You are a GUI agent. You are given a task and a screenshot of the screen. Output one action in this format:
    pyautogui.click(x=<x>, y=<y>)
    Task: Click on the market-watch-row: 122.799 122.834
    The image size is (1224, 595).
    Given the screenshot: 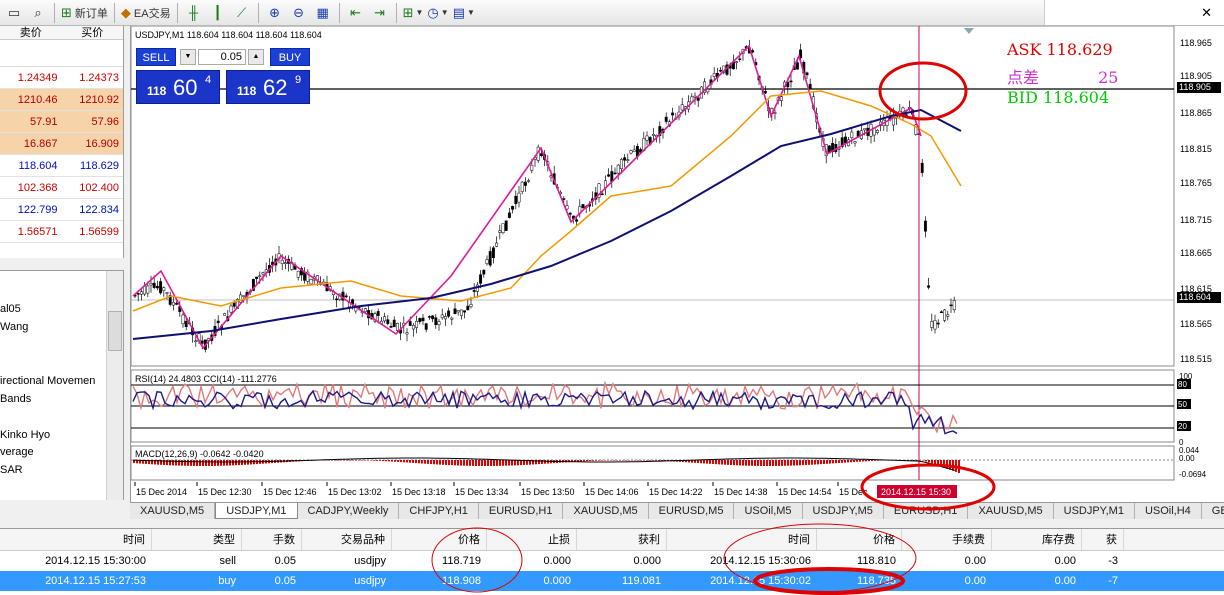 What is the action you would take?
    pyautogui.click(x=61, y=210)
    